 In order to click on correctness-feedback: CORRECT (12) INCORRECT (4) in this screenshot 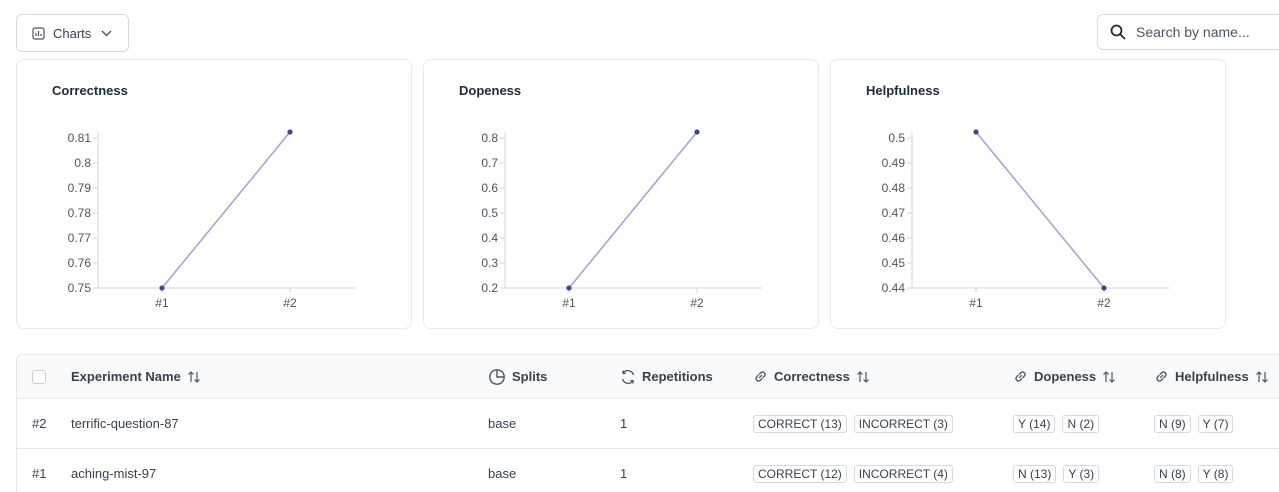, I will do `click(856, 470)`.